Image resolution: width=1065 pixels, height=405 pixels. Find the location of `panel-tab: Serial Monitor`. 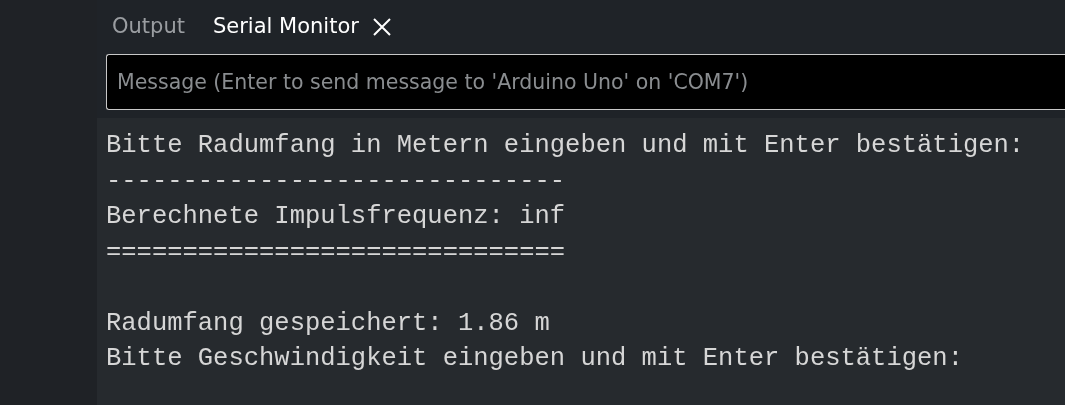

panel-tab: Serial Monitor is located at coordinates (301, 27).